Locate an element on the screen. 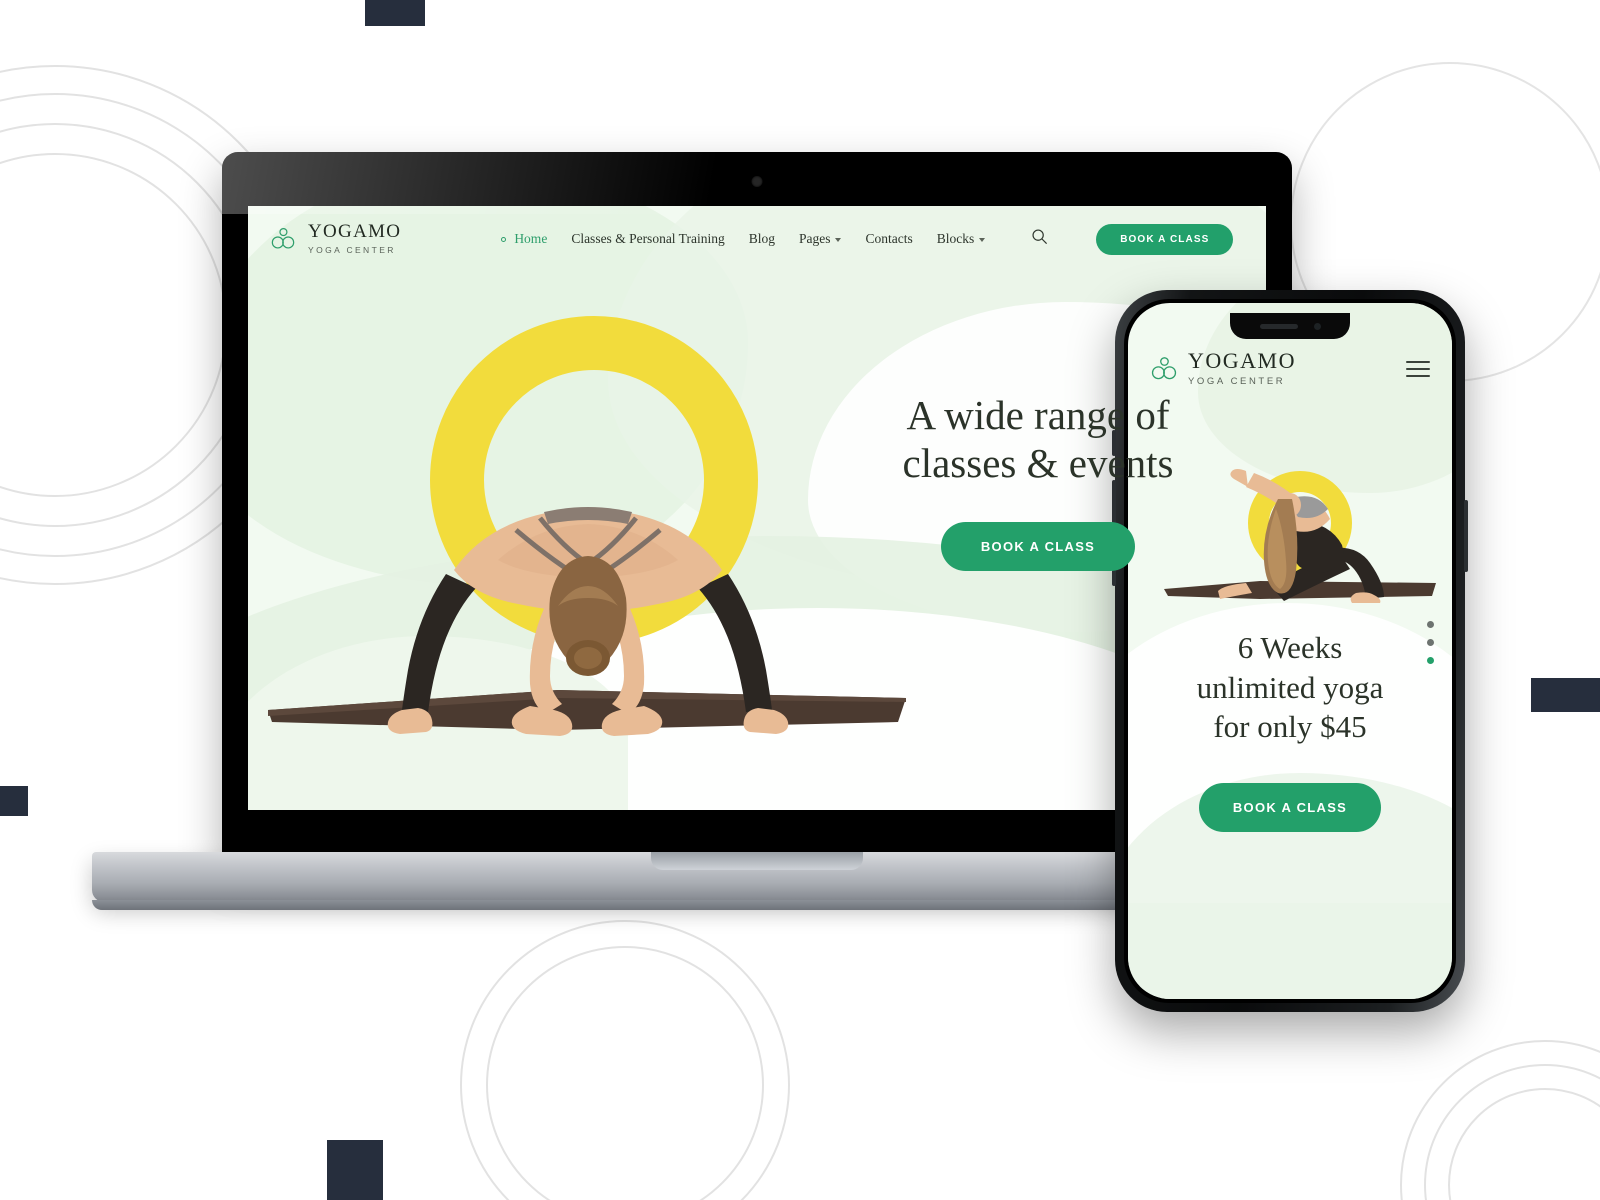 The height and width of the screenshot is (1200, 1600). nav-label: Blog is located at coordinates (761, 238).